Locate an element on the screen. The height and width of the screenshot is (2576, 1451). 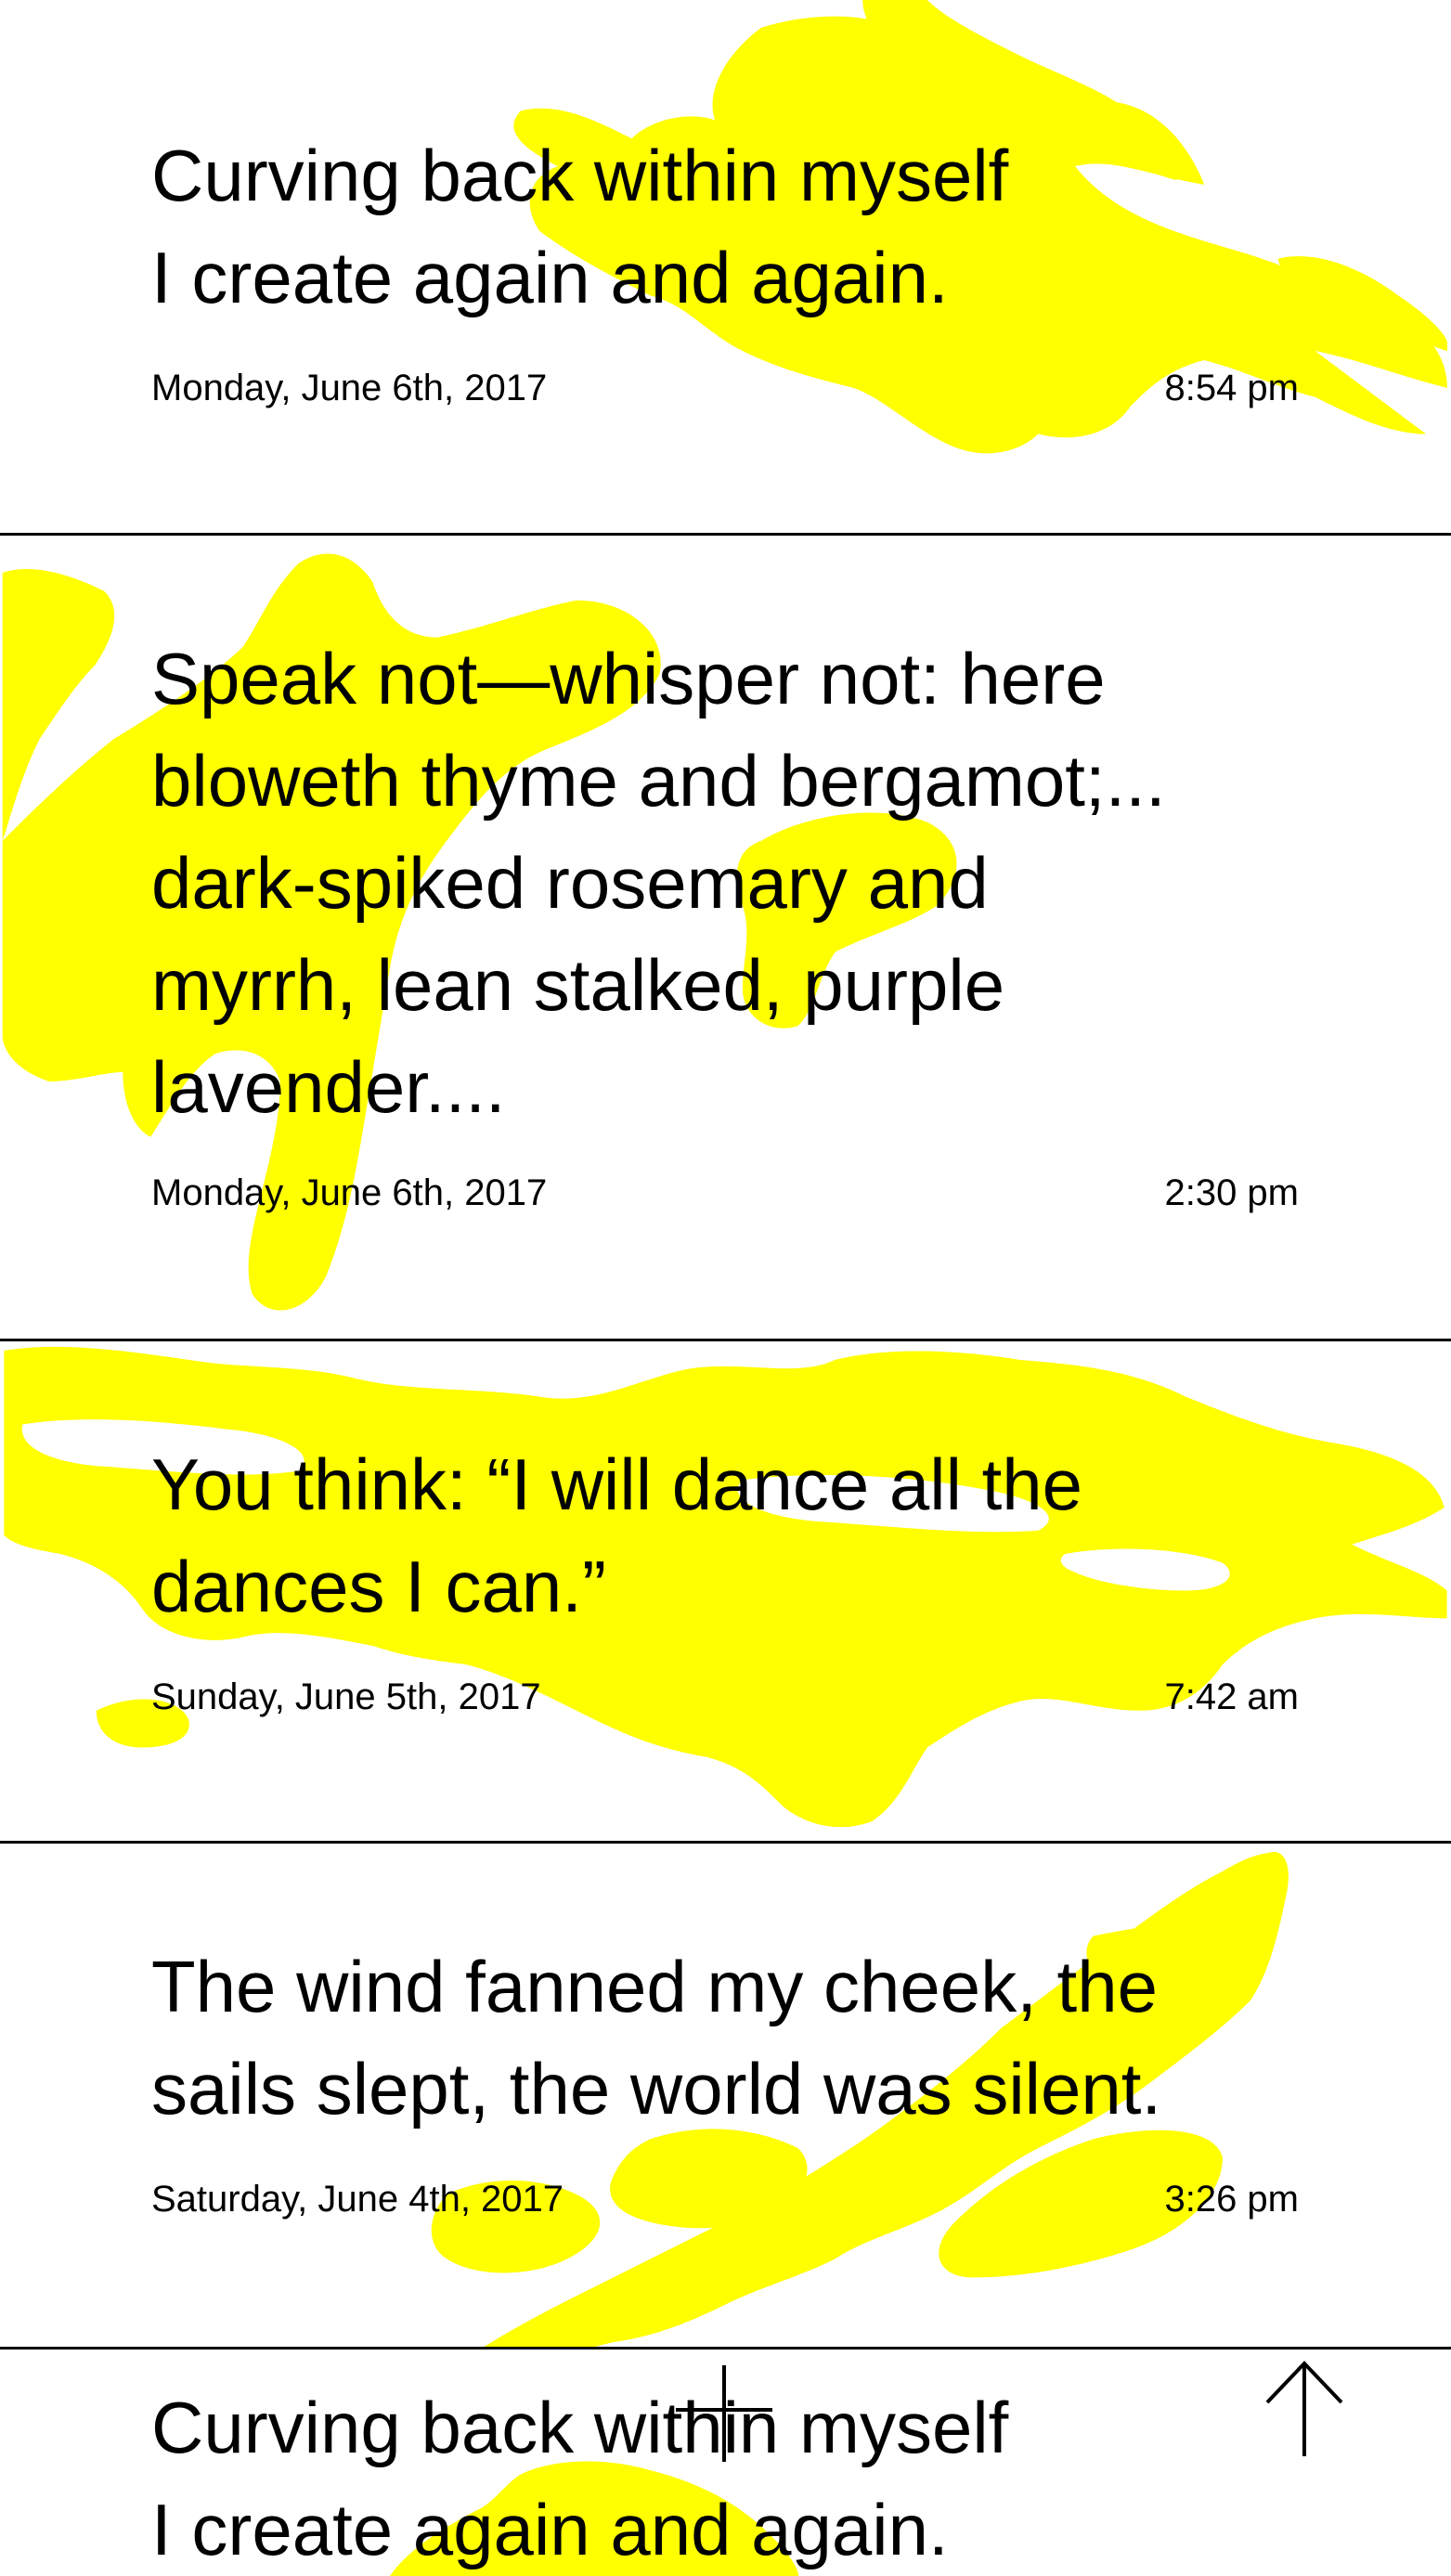
add-entry-button is located at coordinates (724, 2413).